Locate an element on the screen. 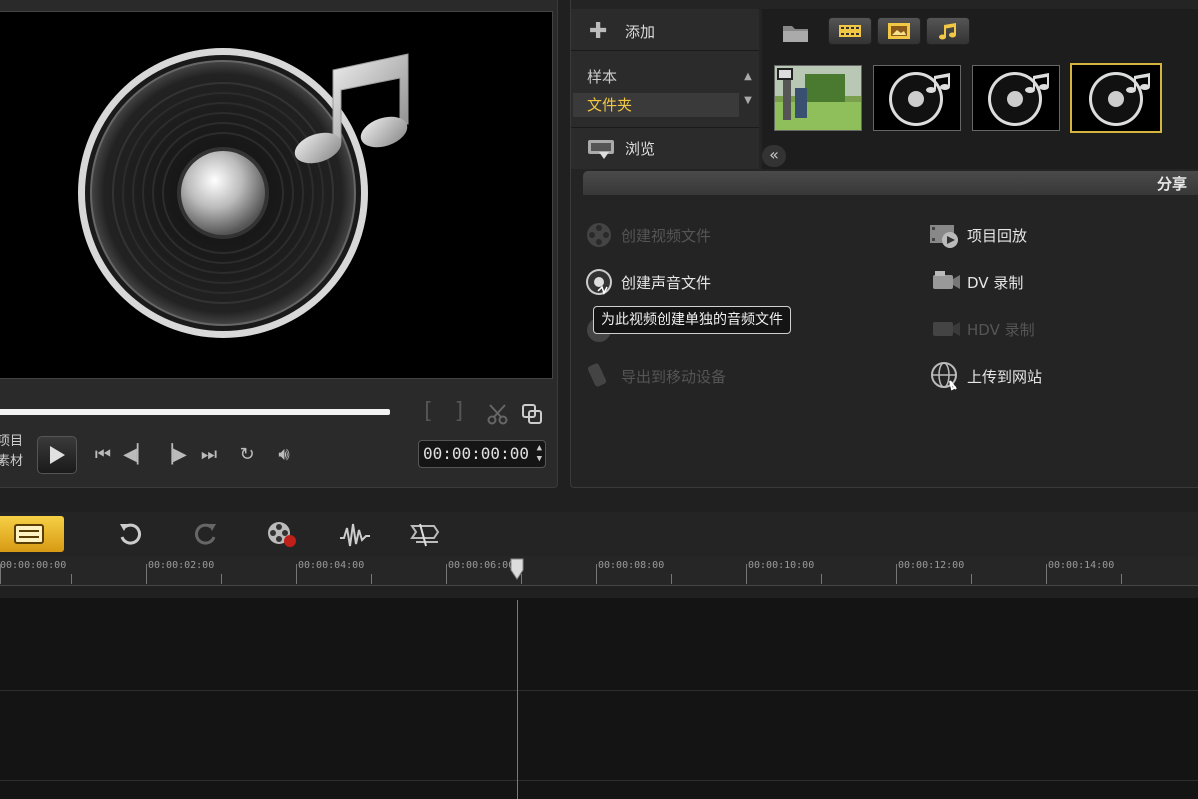  mark-out-button: ] is located at coordinates (459, 411).